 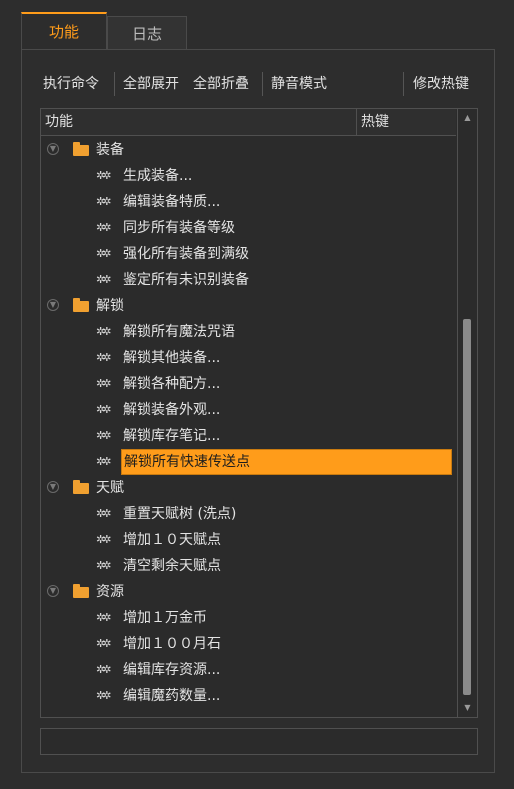 I want to click on tab-log: 日志, so click(x=147, y=33).